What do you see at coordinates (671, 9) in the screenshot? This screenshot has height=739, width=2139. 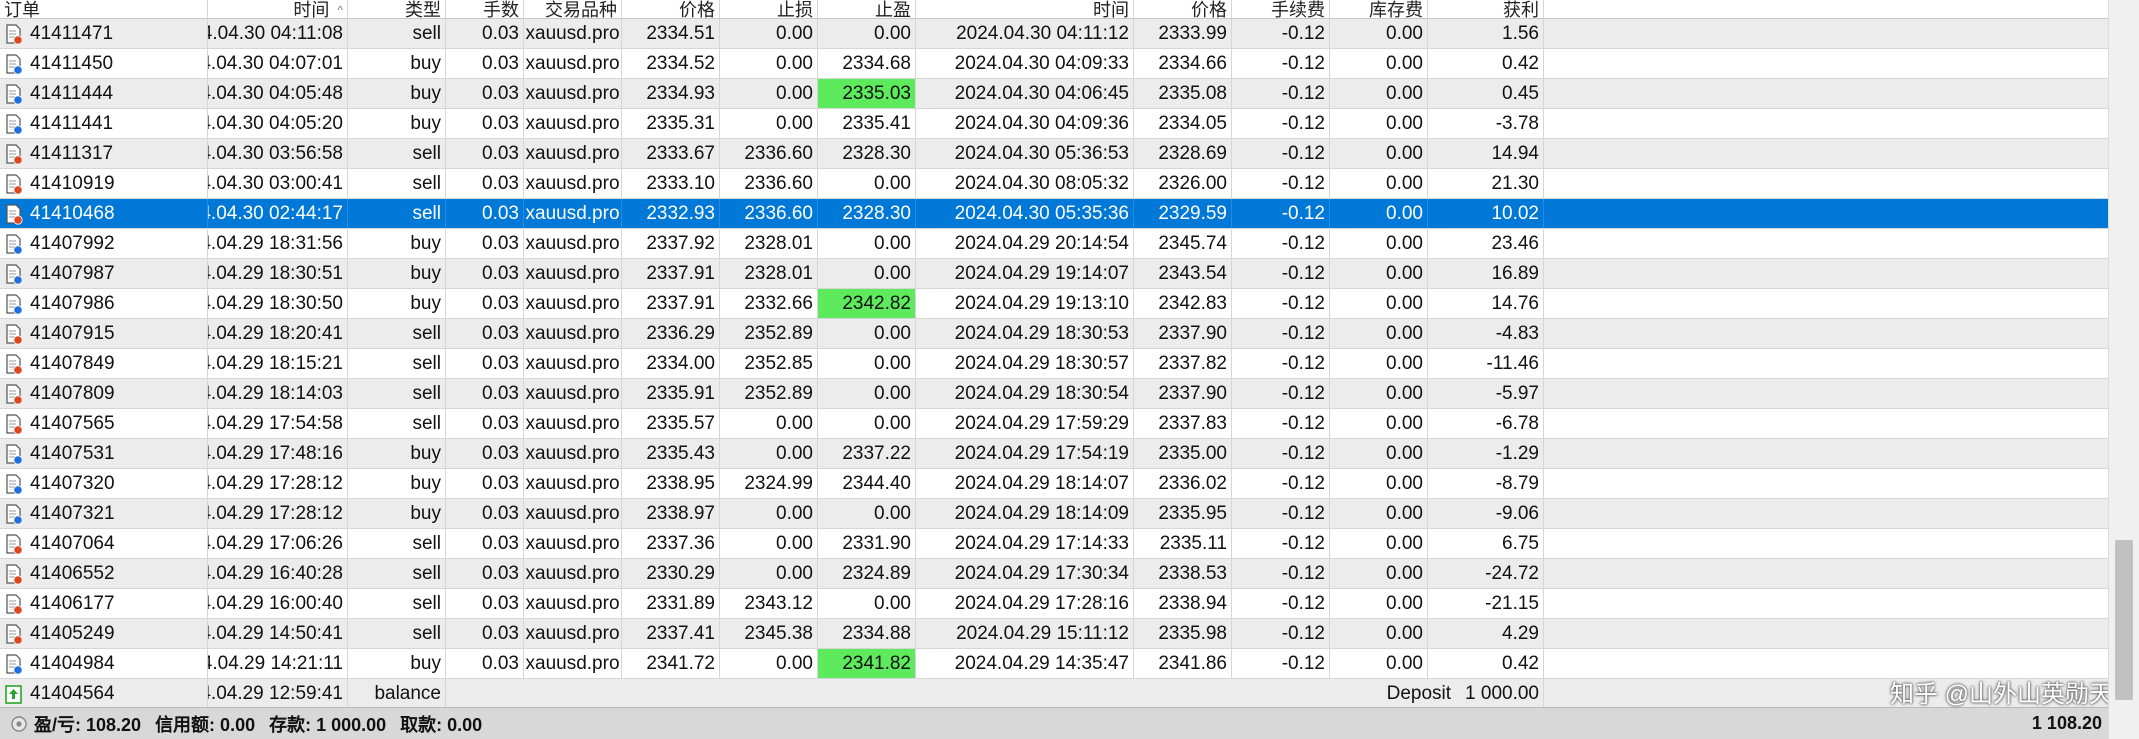 I see `column-header-open-price: 价格` at bounding box center [671, 9].